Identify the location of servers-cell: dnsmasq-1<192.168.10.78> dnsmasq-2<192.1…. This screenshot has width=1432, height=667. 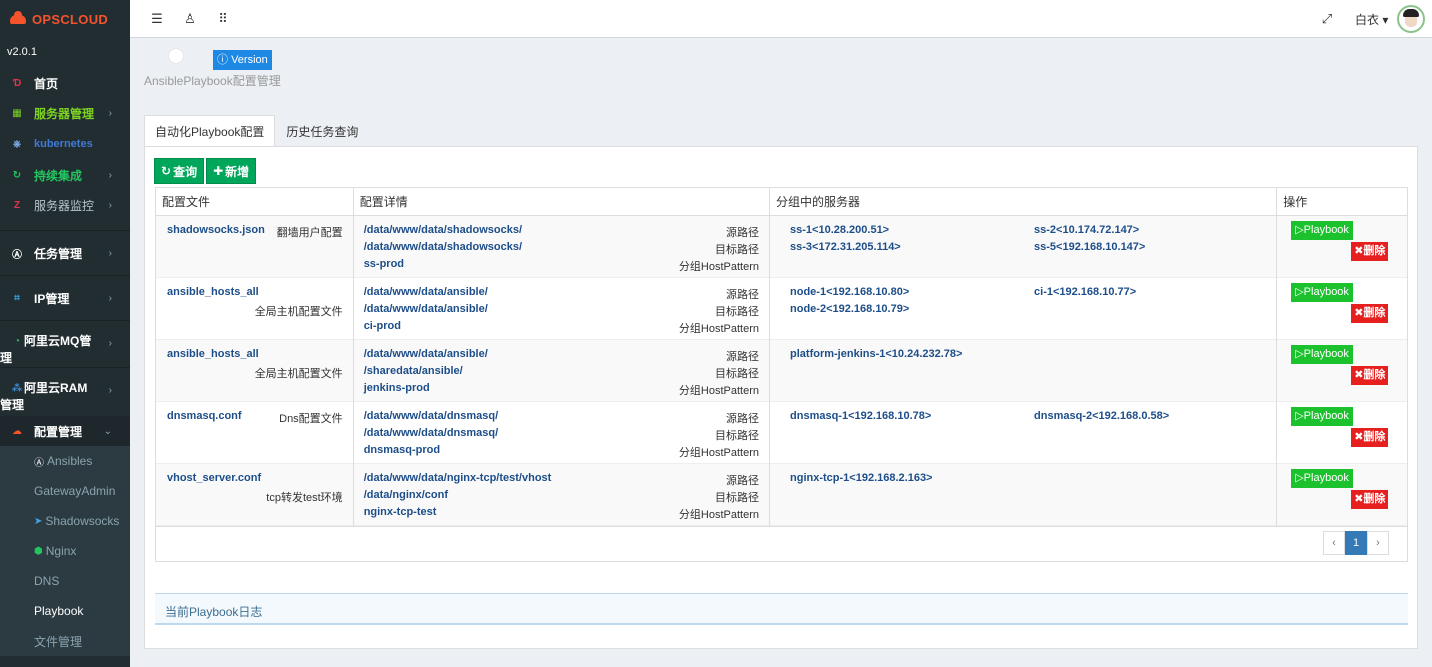
(1024, 433).